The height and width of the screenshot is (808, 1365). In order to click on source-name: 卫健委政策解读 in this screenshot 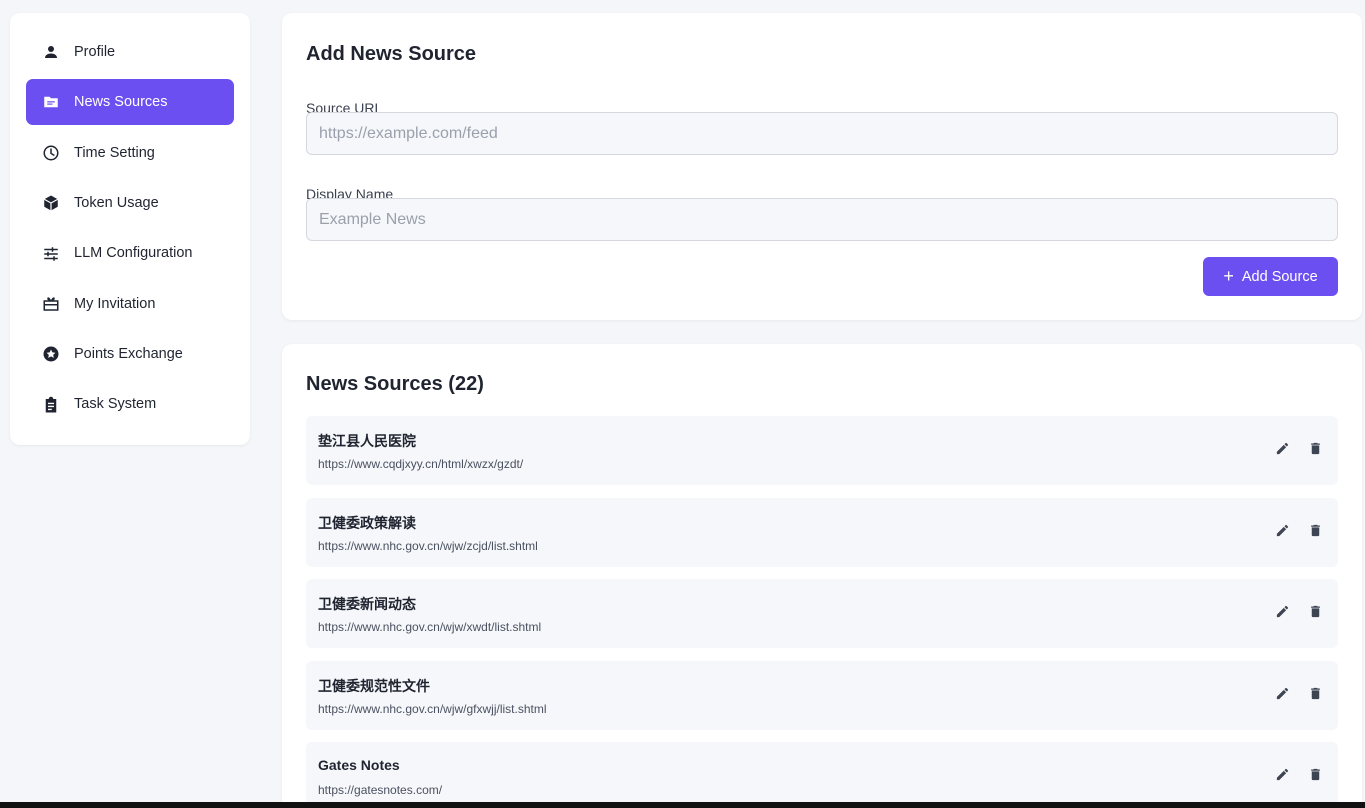, I will do `click(367, 522)`.